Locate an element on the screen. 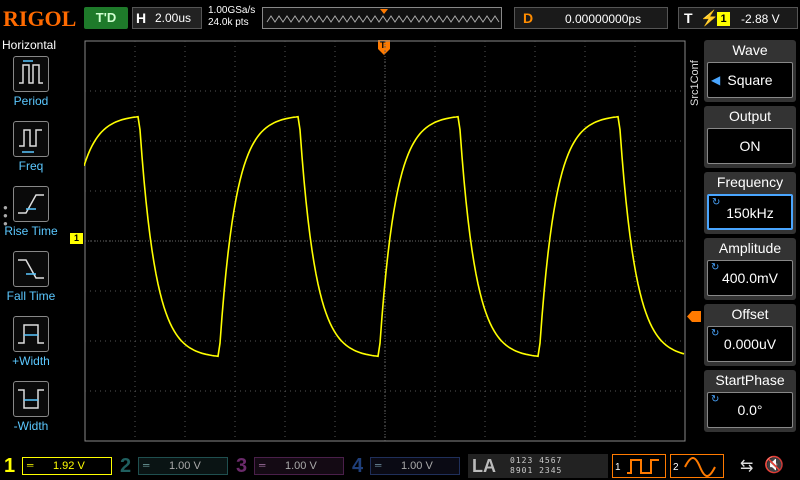 This screenshot has width=800, height=480. output-title: Output is located at coordinates (750, 116).